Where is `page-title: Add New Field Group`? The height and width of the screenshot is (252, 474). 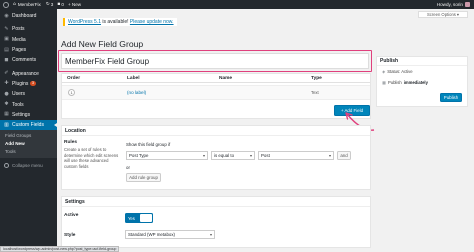 page-title: Add New Field Group is located at coordinates (102, 44).